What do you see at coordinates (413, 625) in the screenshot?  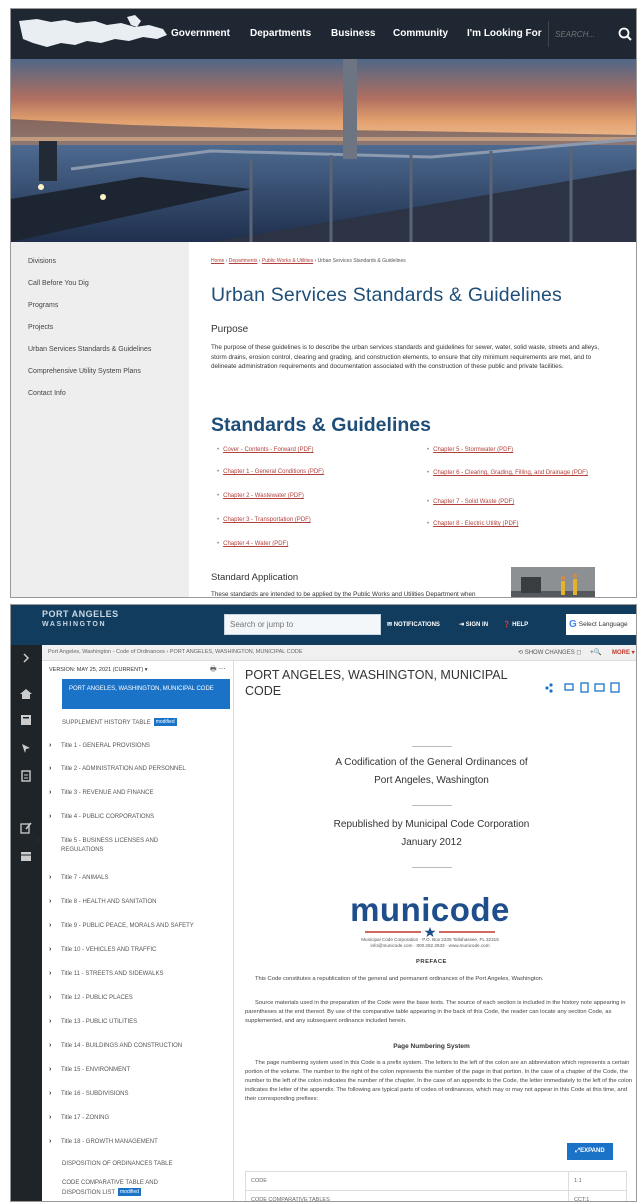 I see `notifications-button: ✉ NOTIFICATIONS` at bounding box center [413, 625].